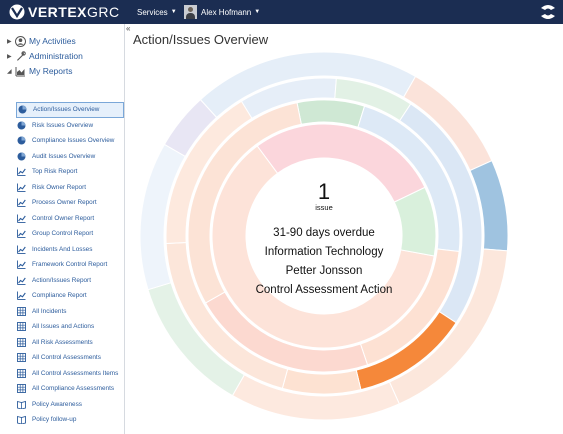  I want to click on report-item: Incidents And Losses, so click(70, 250).